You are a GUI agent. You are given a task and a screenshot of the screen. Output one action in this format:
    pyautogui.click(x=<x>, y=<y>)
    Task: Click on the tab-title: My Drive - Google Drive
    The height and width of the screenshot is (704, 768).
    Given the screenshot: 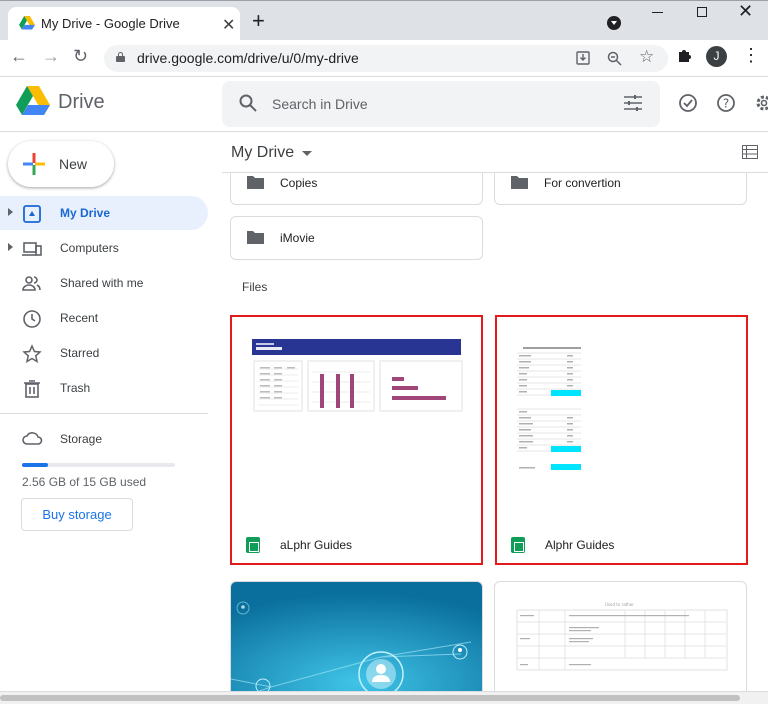 What is the action you would take?
    pyautogui.click(x=110, y=23)
    